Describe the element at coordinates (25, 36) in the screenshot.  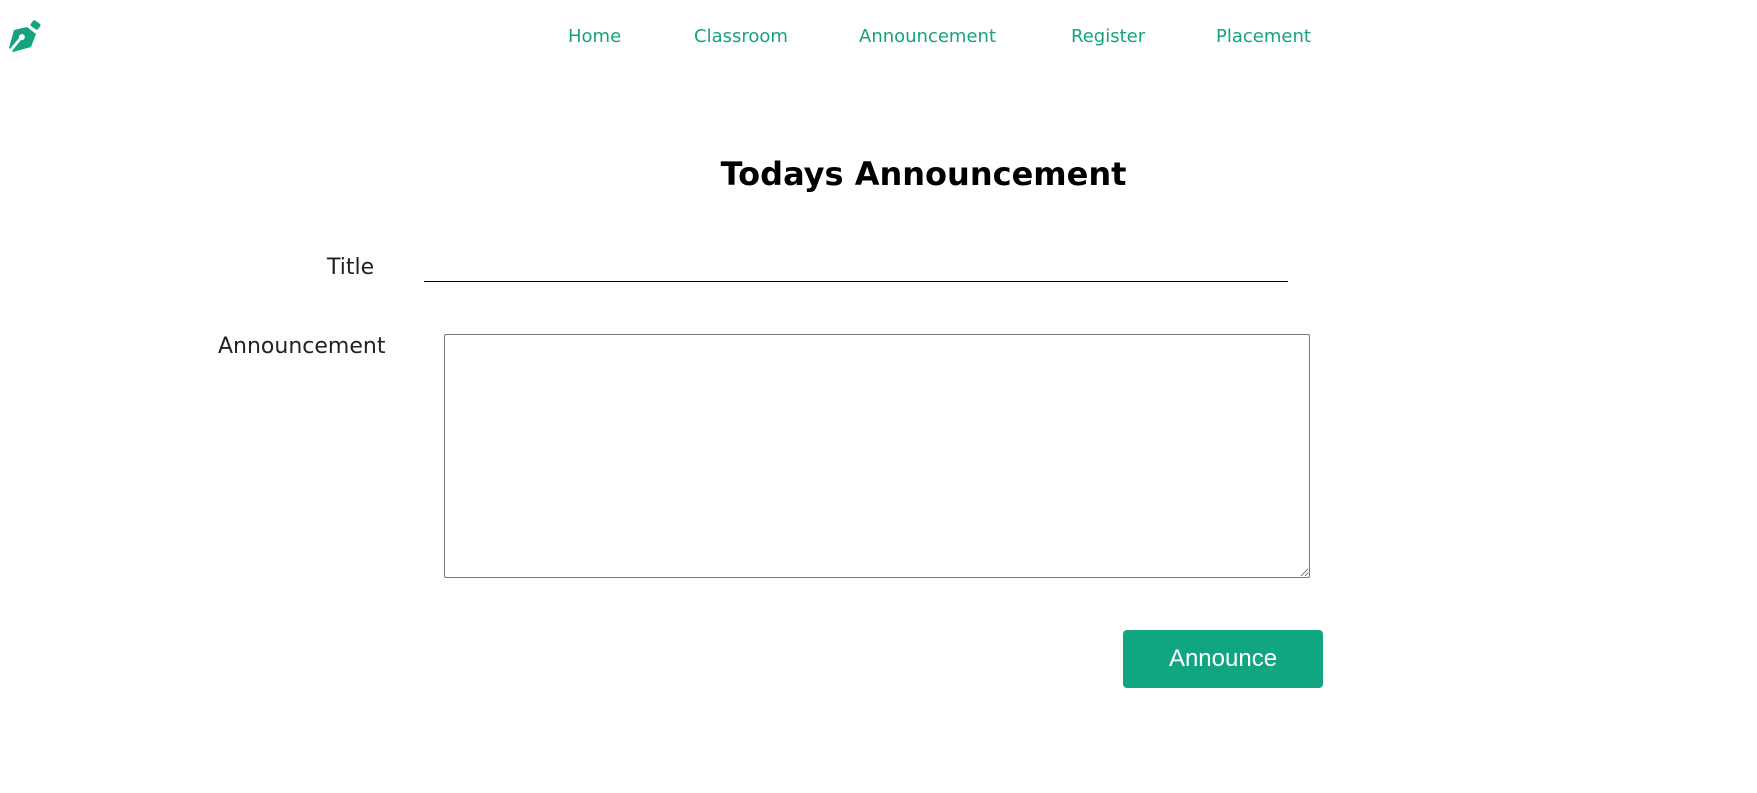
I see `pen-nib-icon` at that location.